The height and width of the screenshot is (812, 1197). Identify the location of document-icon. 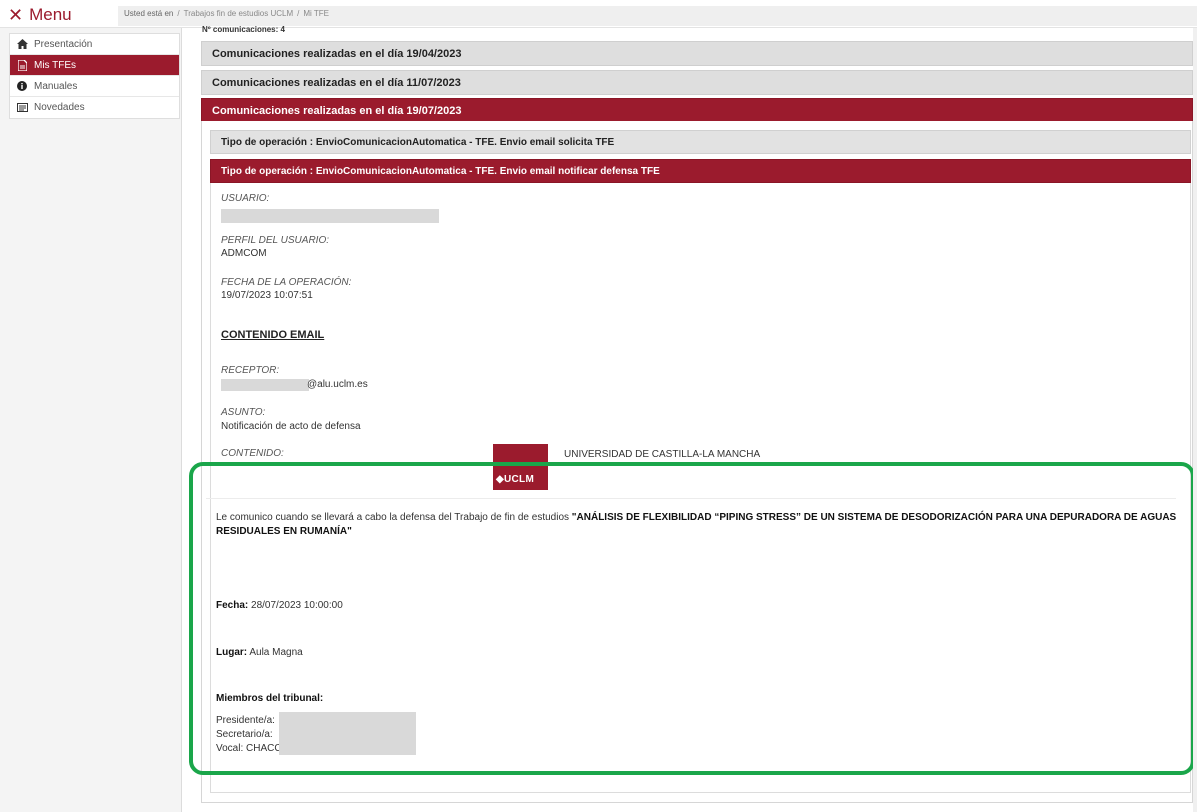
(22, 65).